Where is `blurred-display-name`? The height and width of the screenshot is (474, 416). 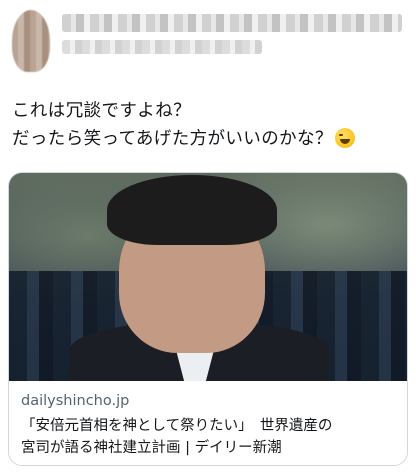
blurred-display-name is located at coordinates (232, 23).